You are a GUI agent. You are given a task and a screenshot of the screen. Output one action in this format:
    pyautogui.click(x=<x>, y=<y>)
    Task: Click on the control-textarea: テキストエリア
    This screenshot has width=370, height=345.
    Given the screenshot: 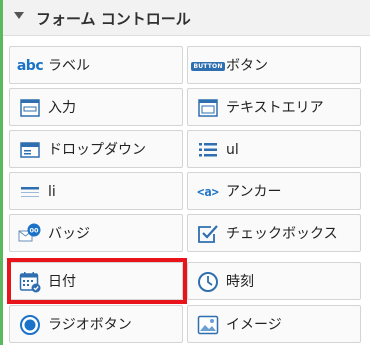 What is the action you would take?
    pyautogui.click(x=274, y=107)
    